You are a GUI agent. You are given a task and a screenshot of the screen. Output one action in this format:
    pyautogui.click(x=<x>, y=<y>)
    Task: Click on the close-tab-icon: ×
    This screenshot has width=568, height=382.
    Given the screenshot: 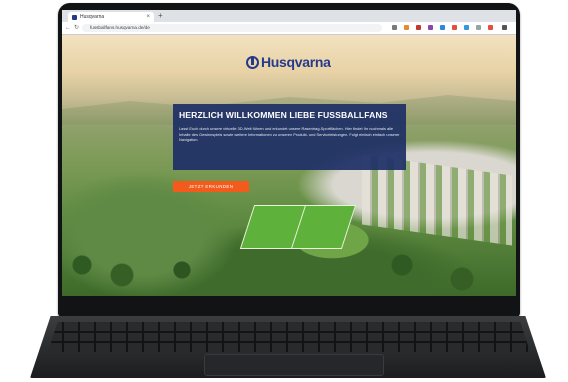 What is the action you would take?
    pyautogui.click(x=148, y=17)
    